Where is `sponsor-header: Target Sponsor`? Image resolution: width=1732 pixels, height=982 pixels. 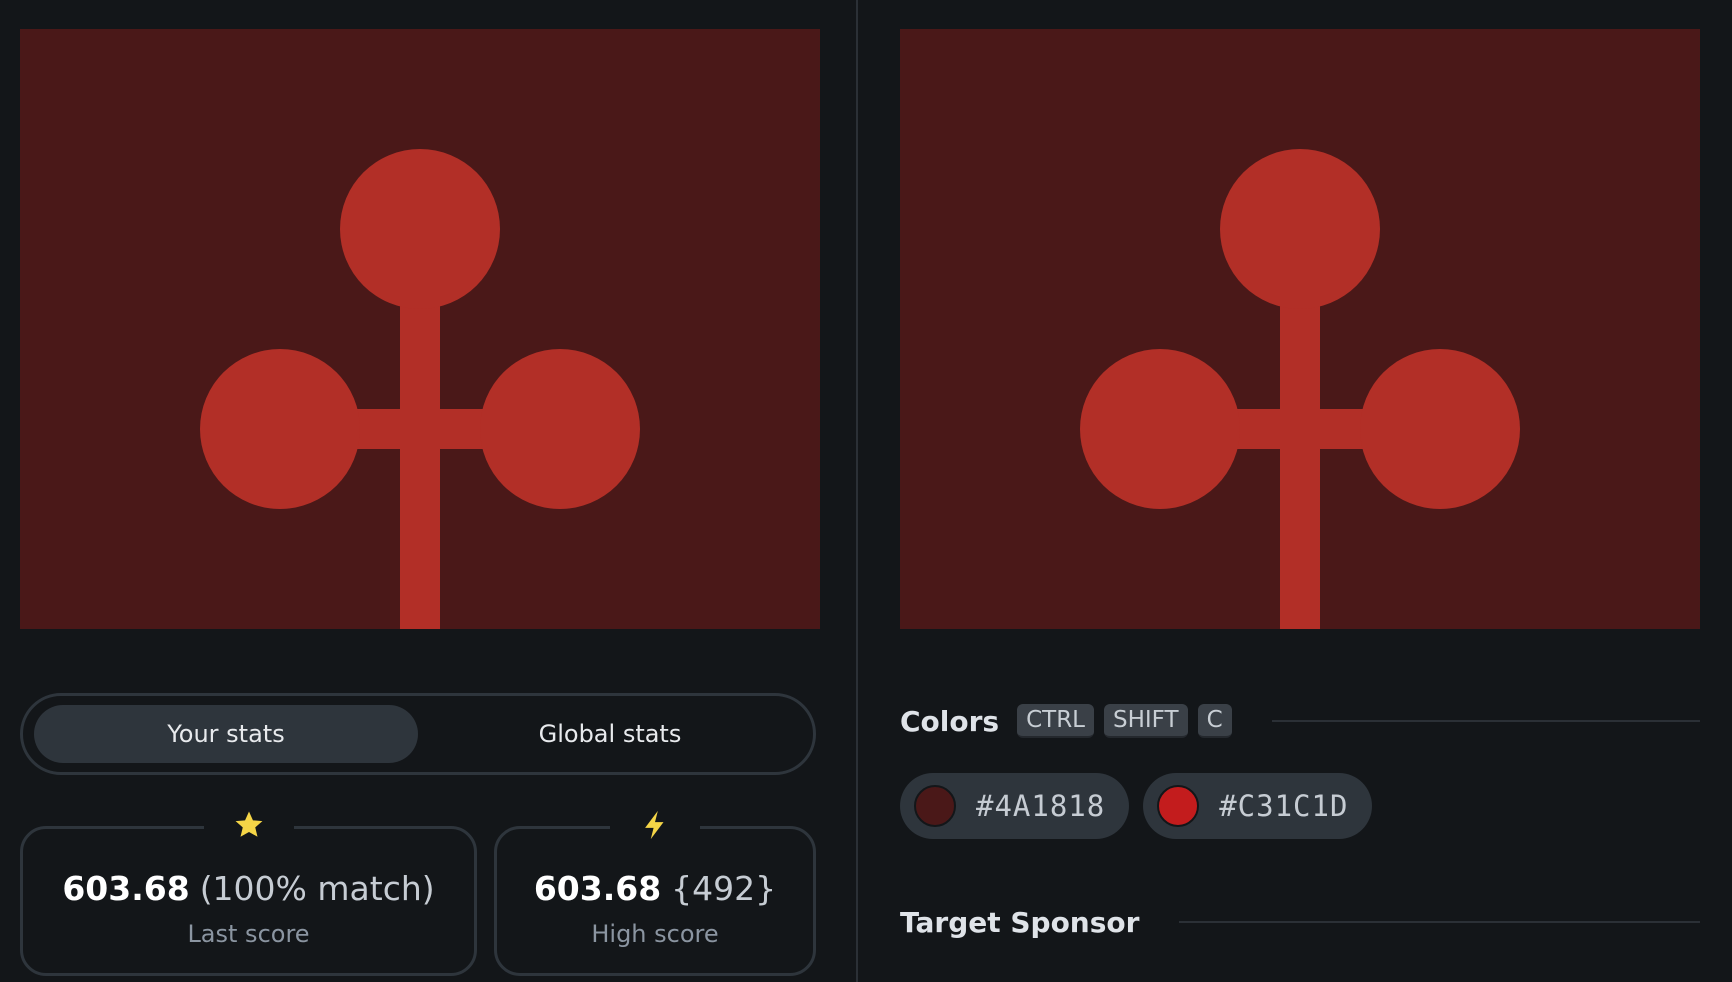
sponsor-header: Target Sponsor is located at coordinates (1300, 922).